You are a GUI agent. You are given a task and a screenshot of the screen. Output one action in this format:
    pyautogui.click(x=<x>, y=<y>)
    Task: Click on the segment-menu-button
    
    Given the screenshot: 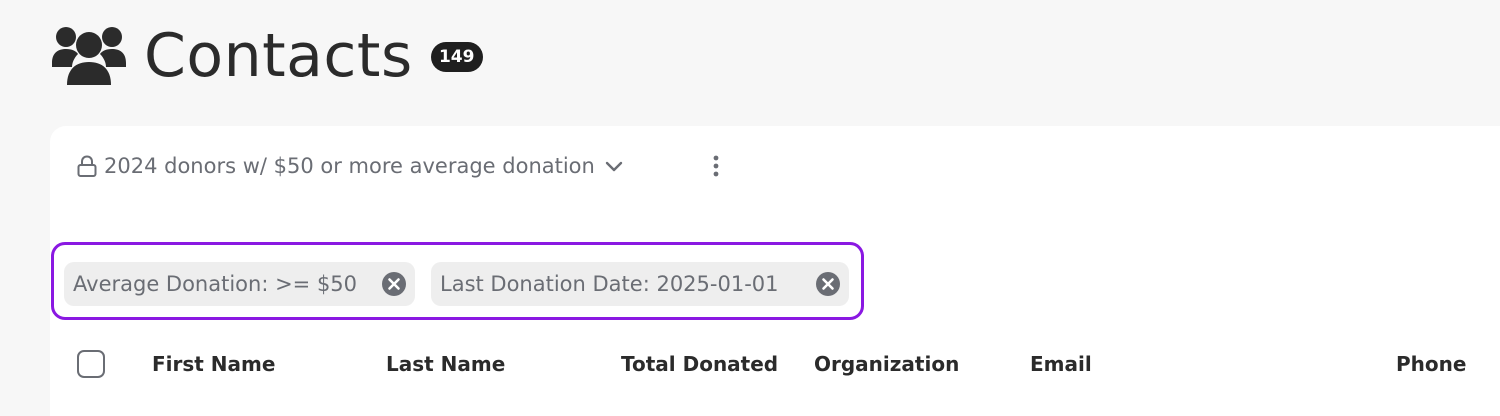 What is the action you would take?
    pyautogui.click(x=716, y=166)
    